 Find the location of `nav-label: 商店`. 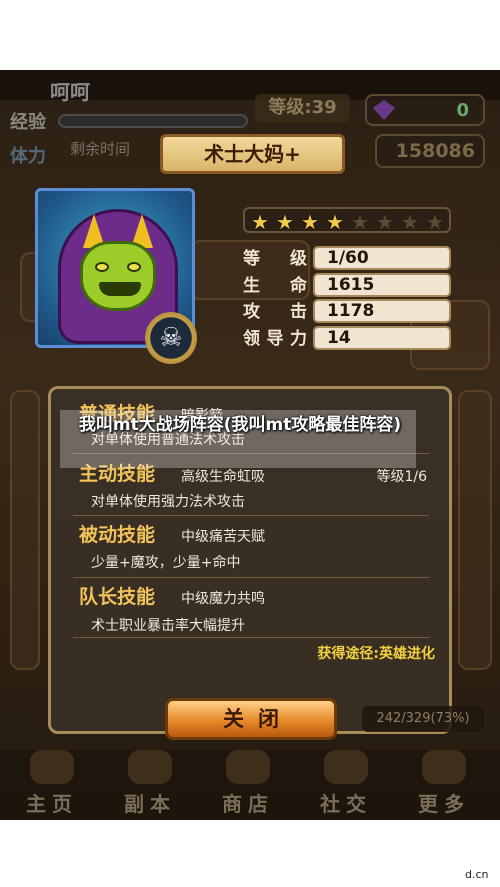

nav-label: 商店 is located at coordinates (248, 804).